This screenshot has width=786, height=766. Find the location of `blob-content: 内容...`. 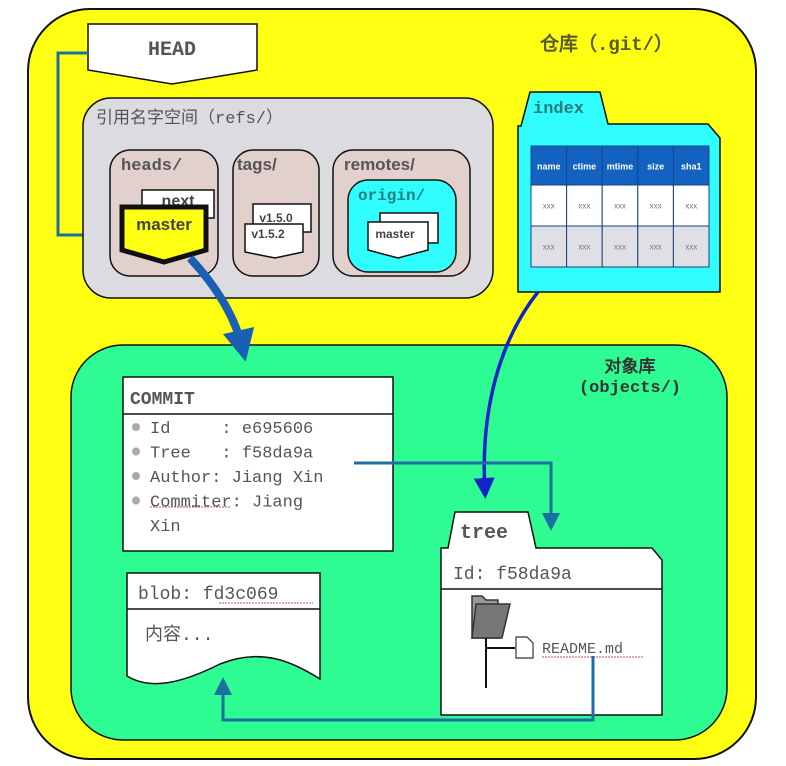

blob-content: 内容... is located at coordinates (179, 635).